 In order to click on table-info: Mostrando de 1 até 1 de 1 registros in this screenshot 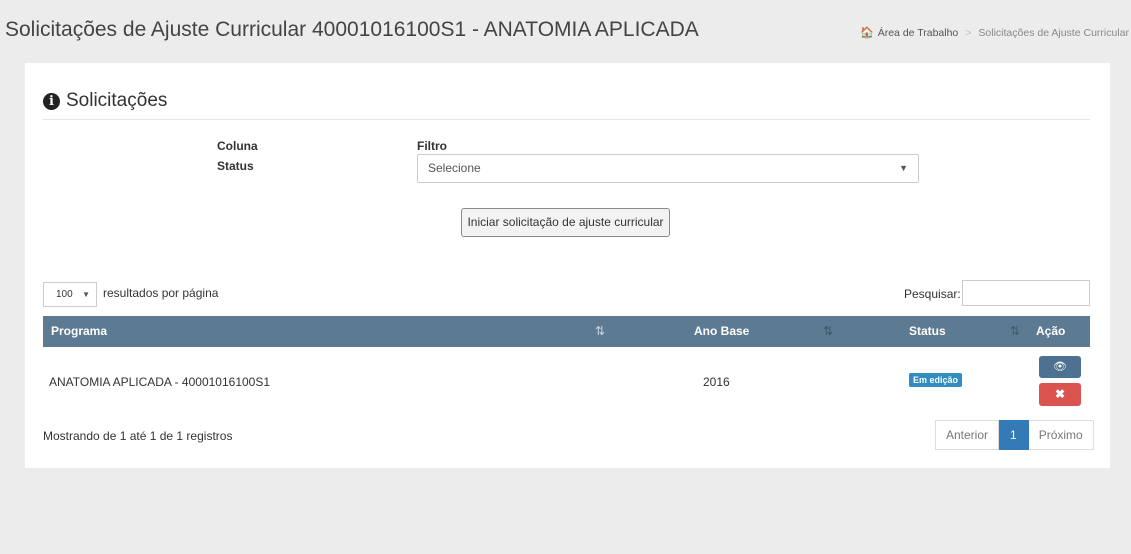, I will do `click(138, 436)`.